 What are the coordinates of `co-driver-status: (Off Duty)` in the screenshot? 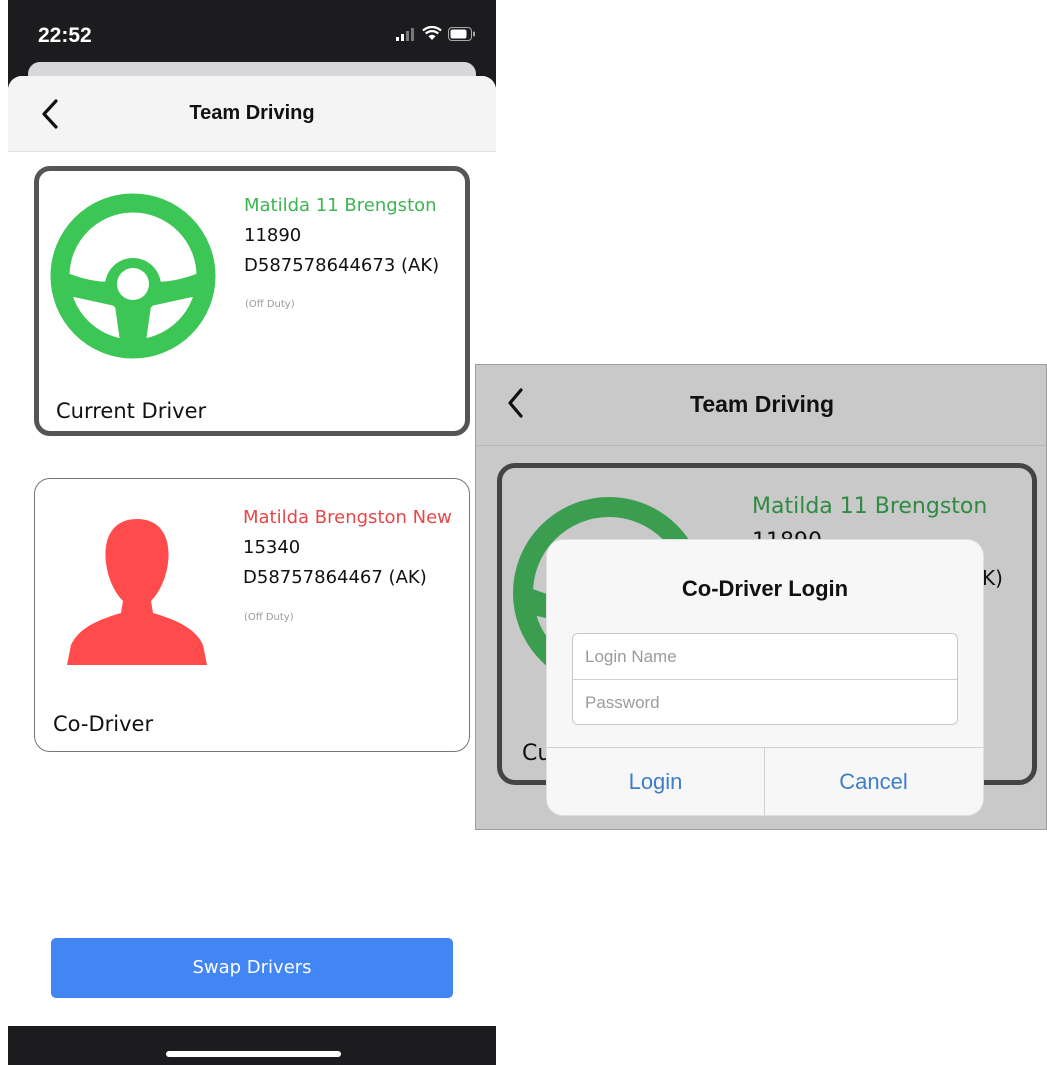 It's located at (269, 617).